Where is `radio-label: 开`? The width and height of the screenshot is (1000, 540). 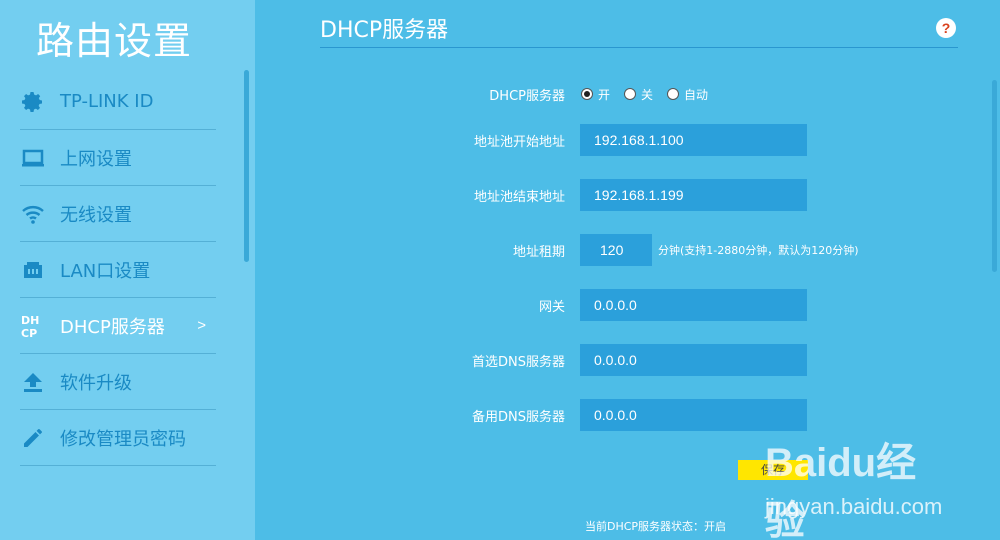 radio-label: 开 is located at coordinates (604, 94).